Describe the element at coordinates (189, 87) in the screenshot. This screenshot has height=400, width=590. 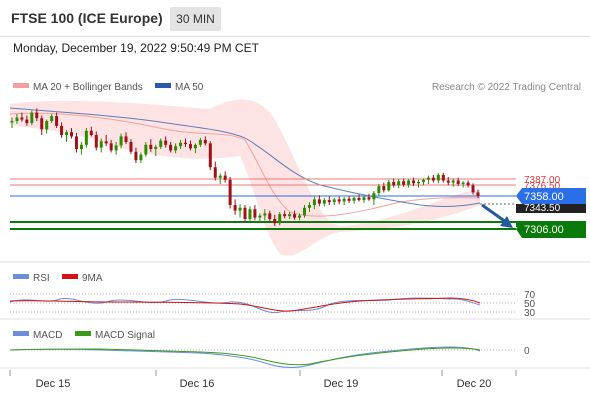
I see `ma50-legend-label: MA 50` at that location.